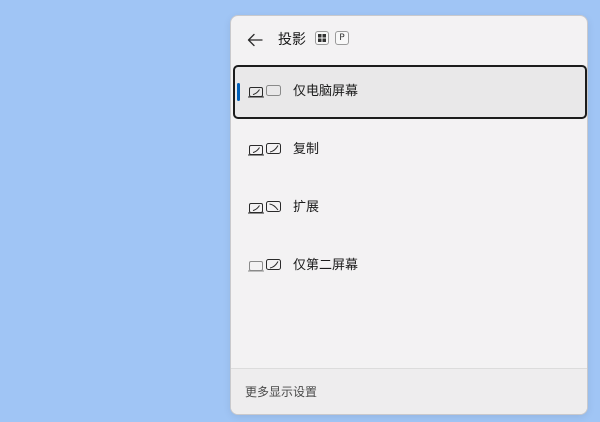 Image resolution: width=600 pixels, height=422 pixels. I want to click on back-button, so click(255, 40).